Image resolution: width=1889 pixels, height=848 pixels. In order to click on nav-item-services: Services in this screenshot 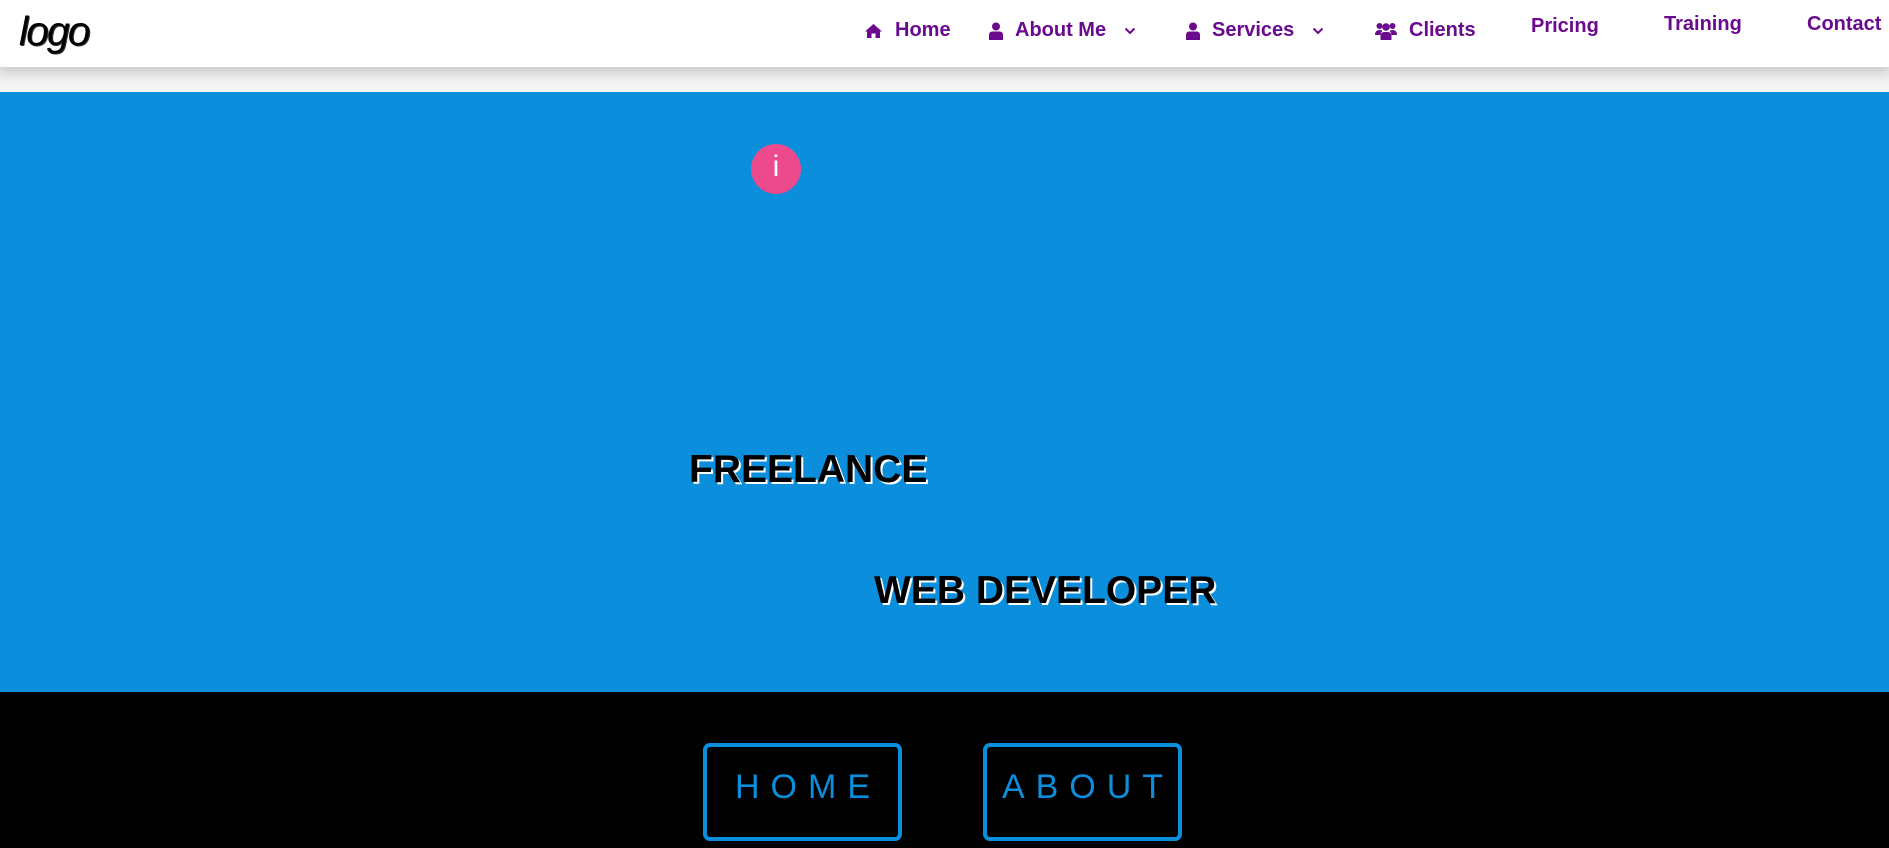, I will do `click(1255, 30)`.